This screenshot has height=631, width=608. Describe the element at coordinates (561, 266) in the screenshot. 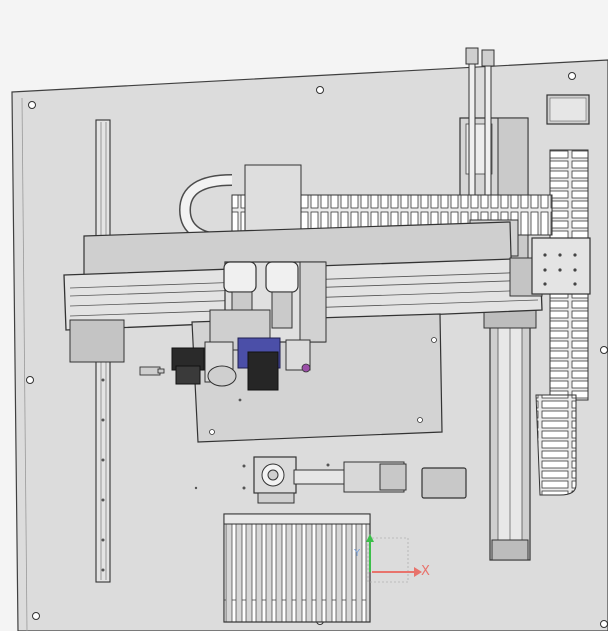

I see `x-axis-end-plate` at that location.